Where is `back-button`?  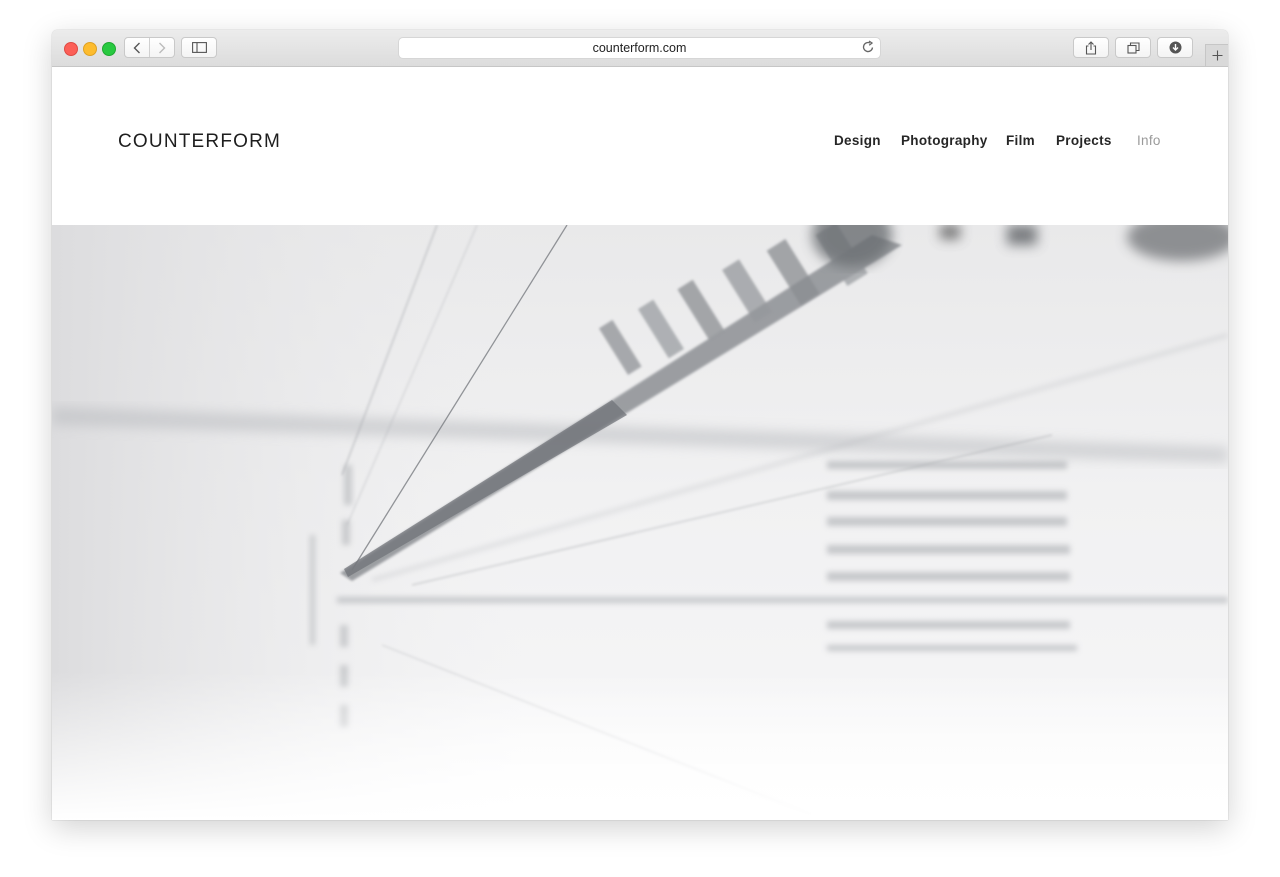
back-button is located at coordinates (137, 47).